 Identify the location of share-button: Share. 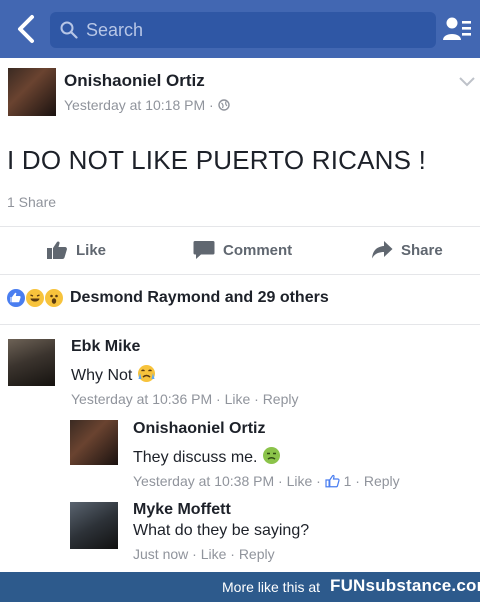
(416, 251).